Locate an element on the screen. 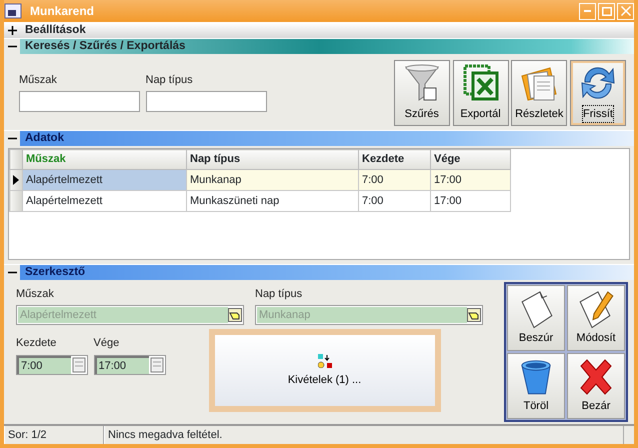 The height and width of the screenshot is (448, 638). maximize-button is located at coordinates (606, 11).